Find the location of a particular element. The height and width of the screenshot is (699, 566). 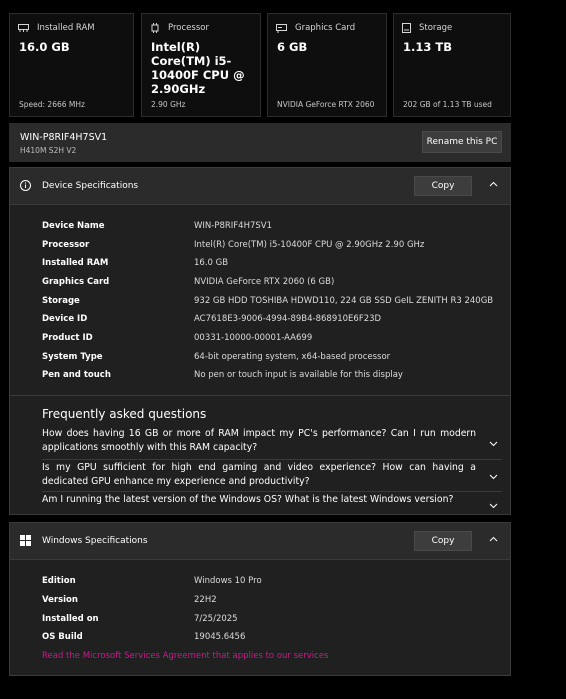

card-title: Storage is located at coordinates (436, 28).